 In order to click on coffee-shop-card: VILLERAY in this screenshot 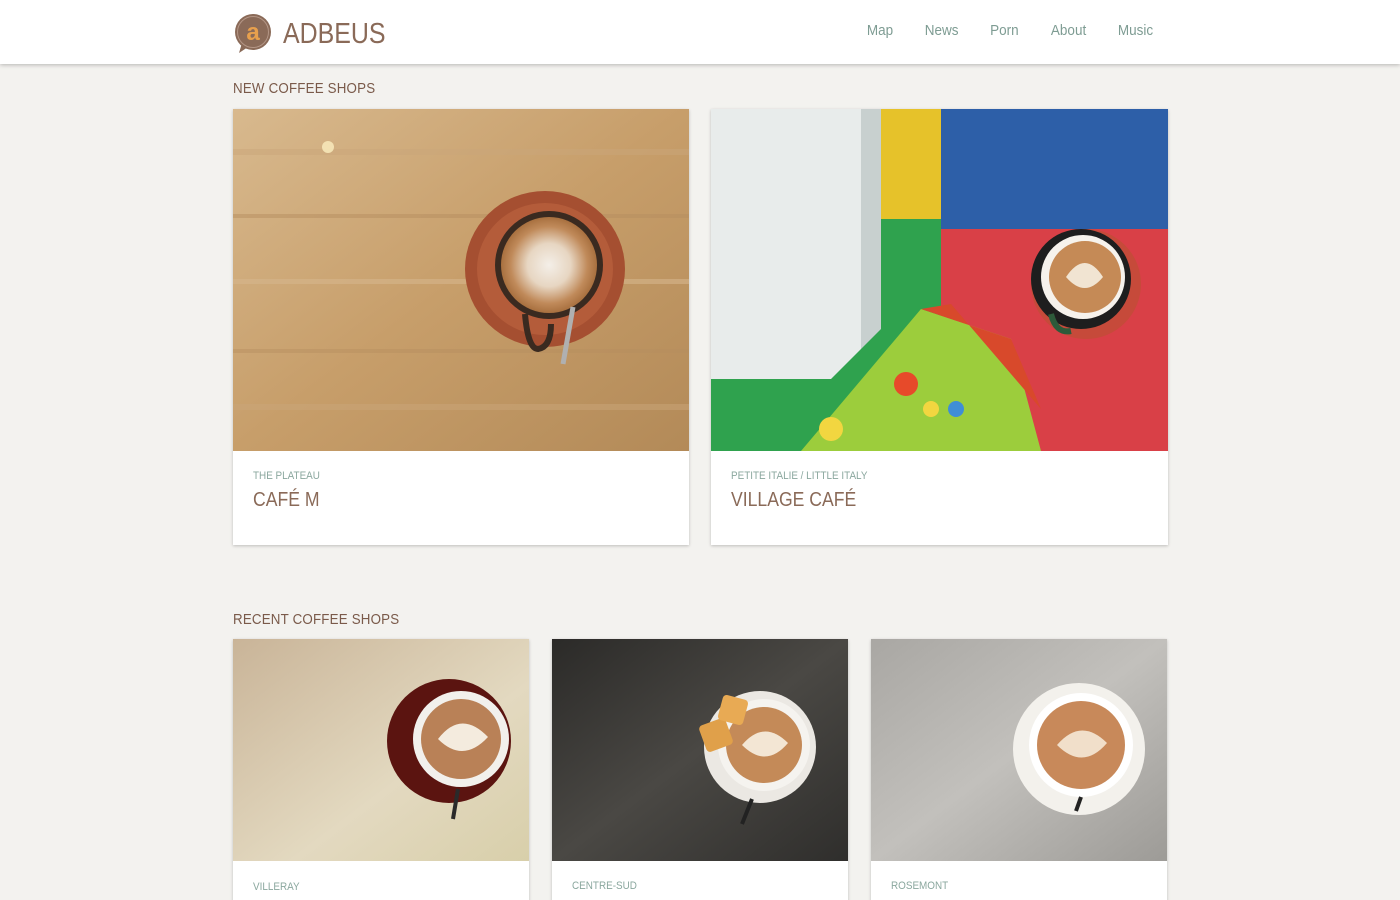, I will do `click(381, 769)`.